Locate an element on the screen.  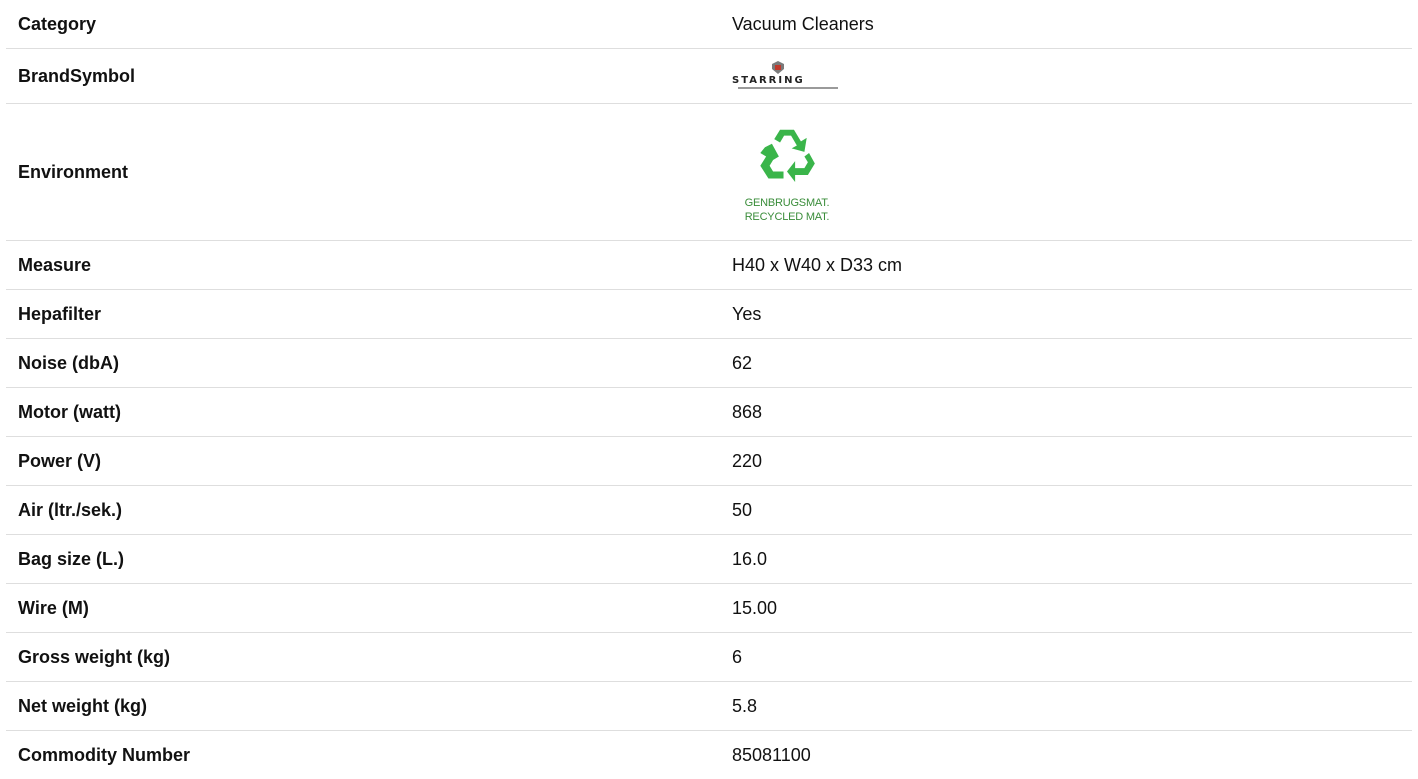
spec-label: Noise (dbA) is located at coordinates (363, 363).